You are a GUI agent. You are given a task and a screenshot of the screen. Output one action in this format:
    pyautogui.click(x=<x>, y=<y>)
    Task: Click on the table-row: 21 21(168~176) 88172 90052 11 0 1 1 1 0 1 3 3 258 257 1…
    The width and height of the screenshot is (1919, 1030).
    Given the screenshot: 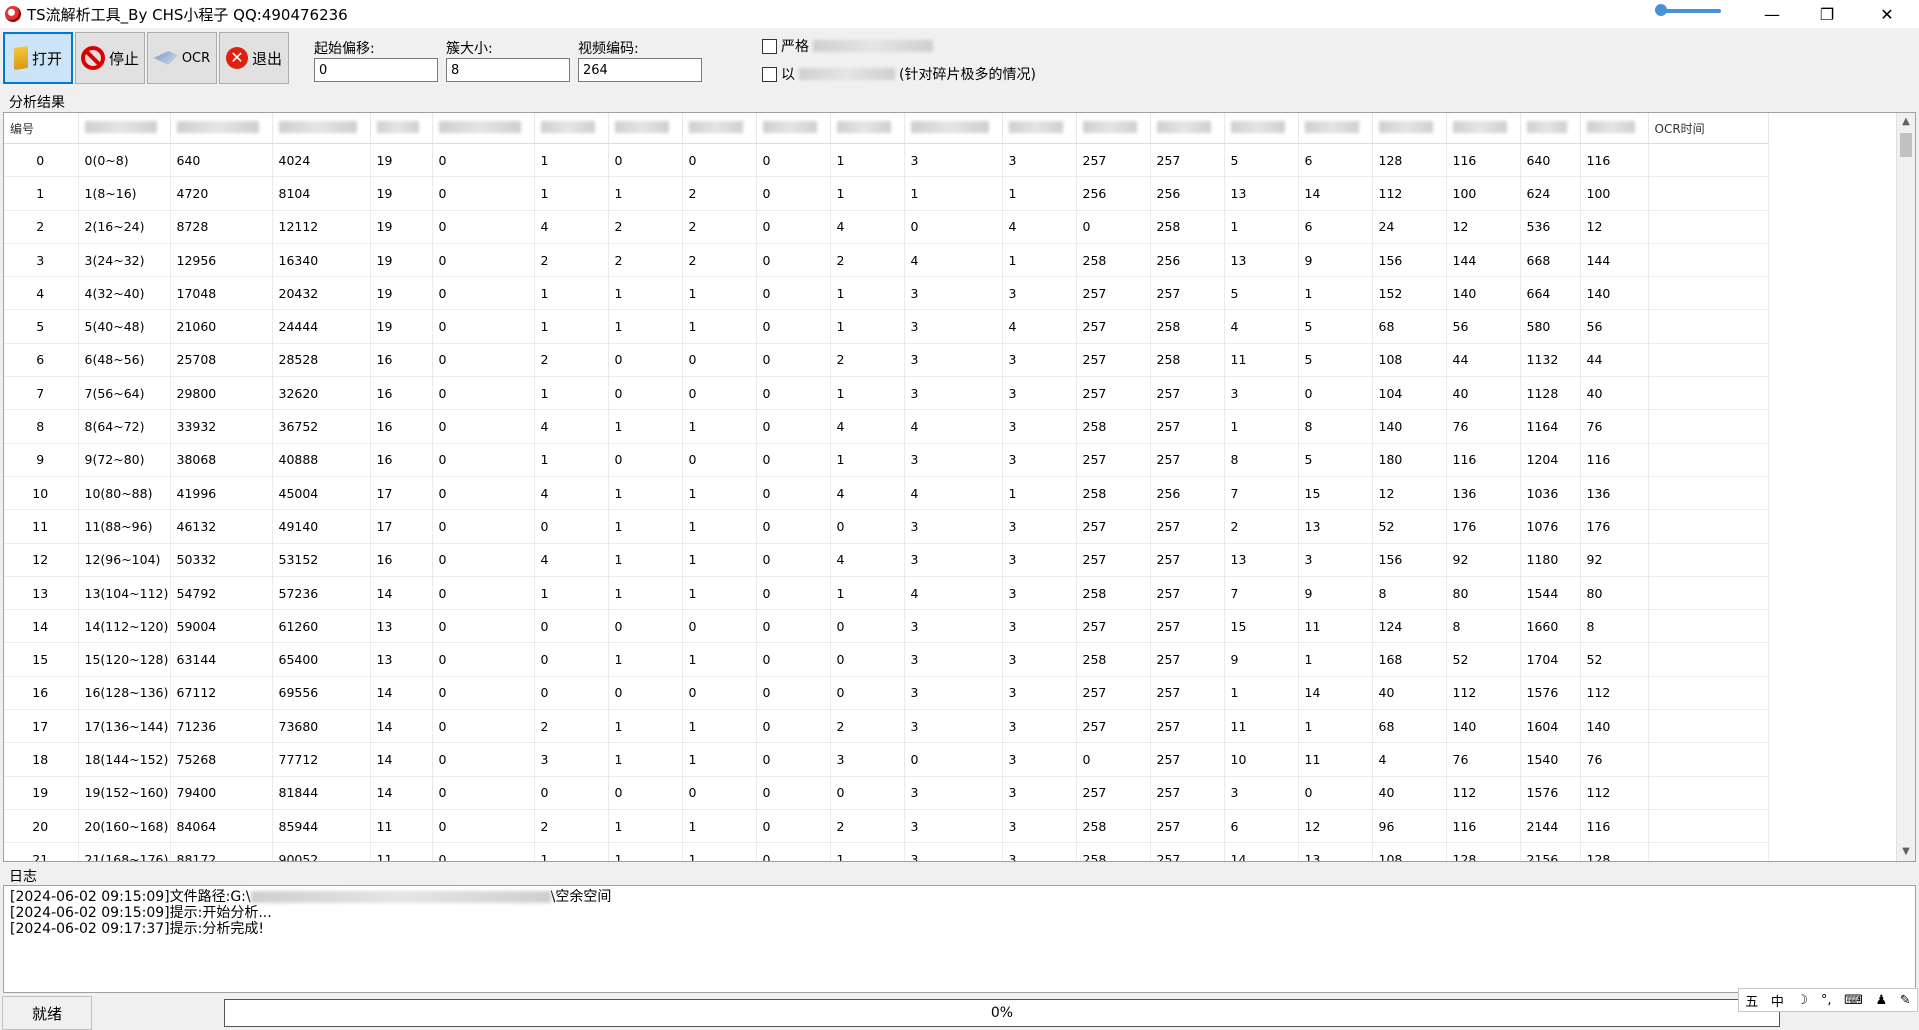 What is the action you would take?
    pyautogui.click(x=886, y=851)
    